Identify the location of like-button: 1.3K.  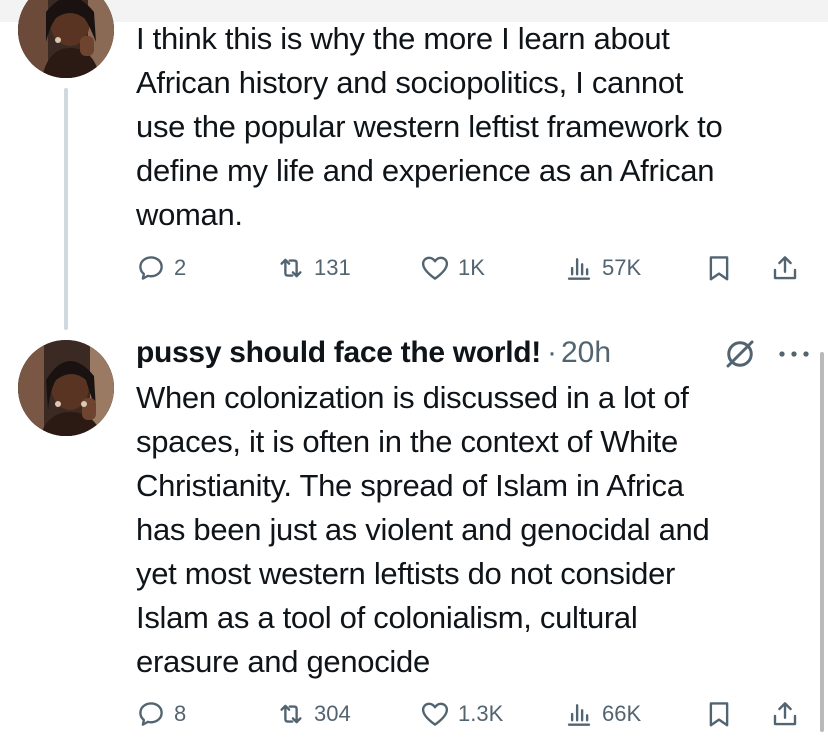
(461, 714).